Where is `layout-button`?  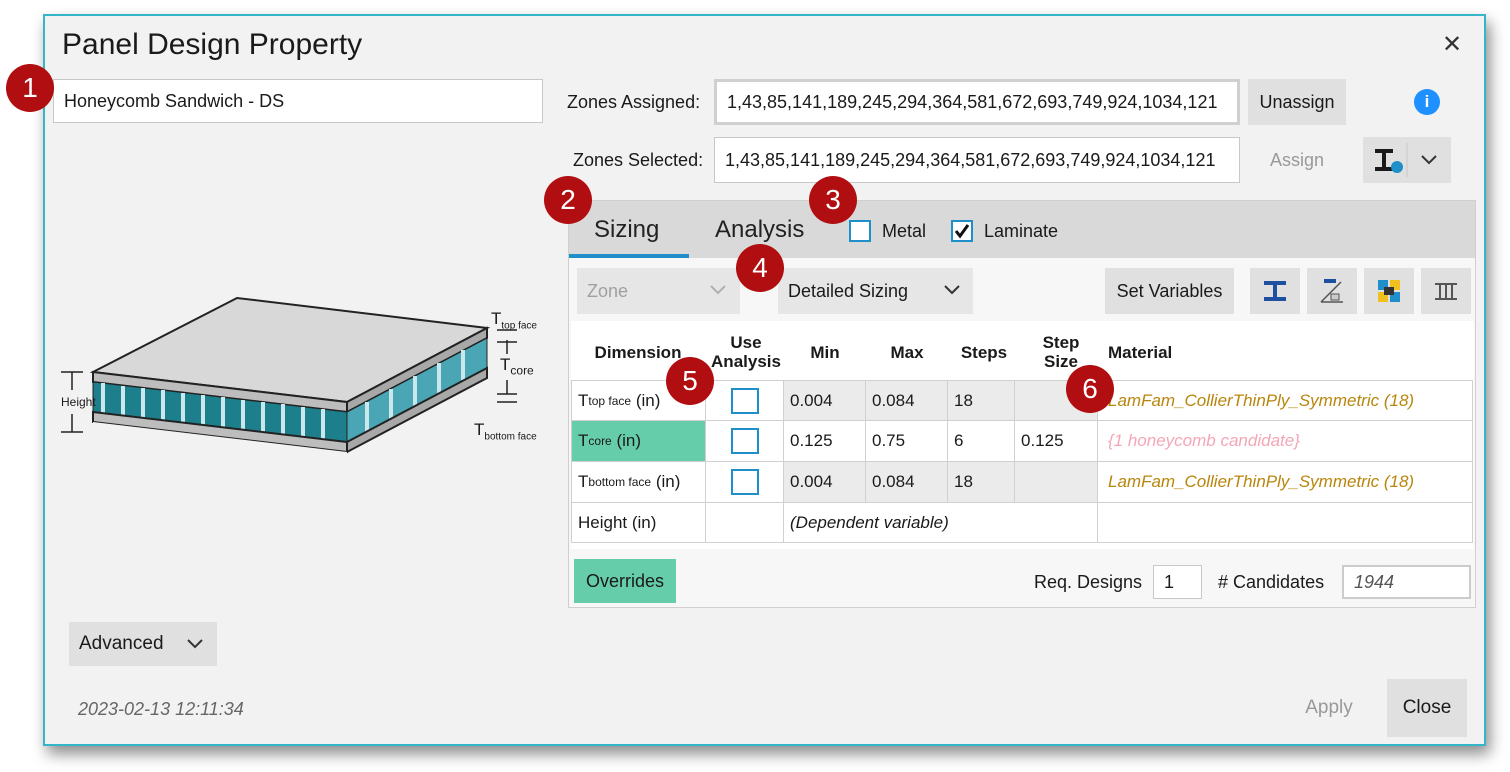 layout-button is located at coordinates (1389, 291).